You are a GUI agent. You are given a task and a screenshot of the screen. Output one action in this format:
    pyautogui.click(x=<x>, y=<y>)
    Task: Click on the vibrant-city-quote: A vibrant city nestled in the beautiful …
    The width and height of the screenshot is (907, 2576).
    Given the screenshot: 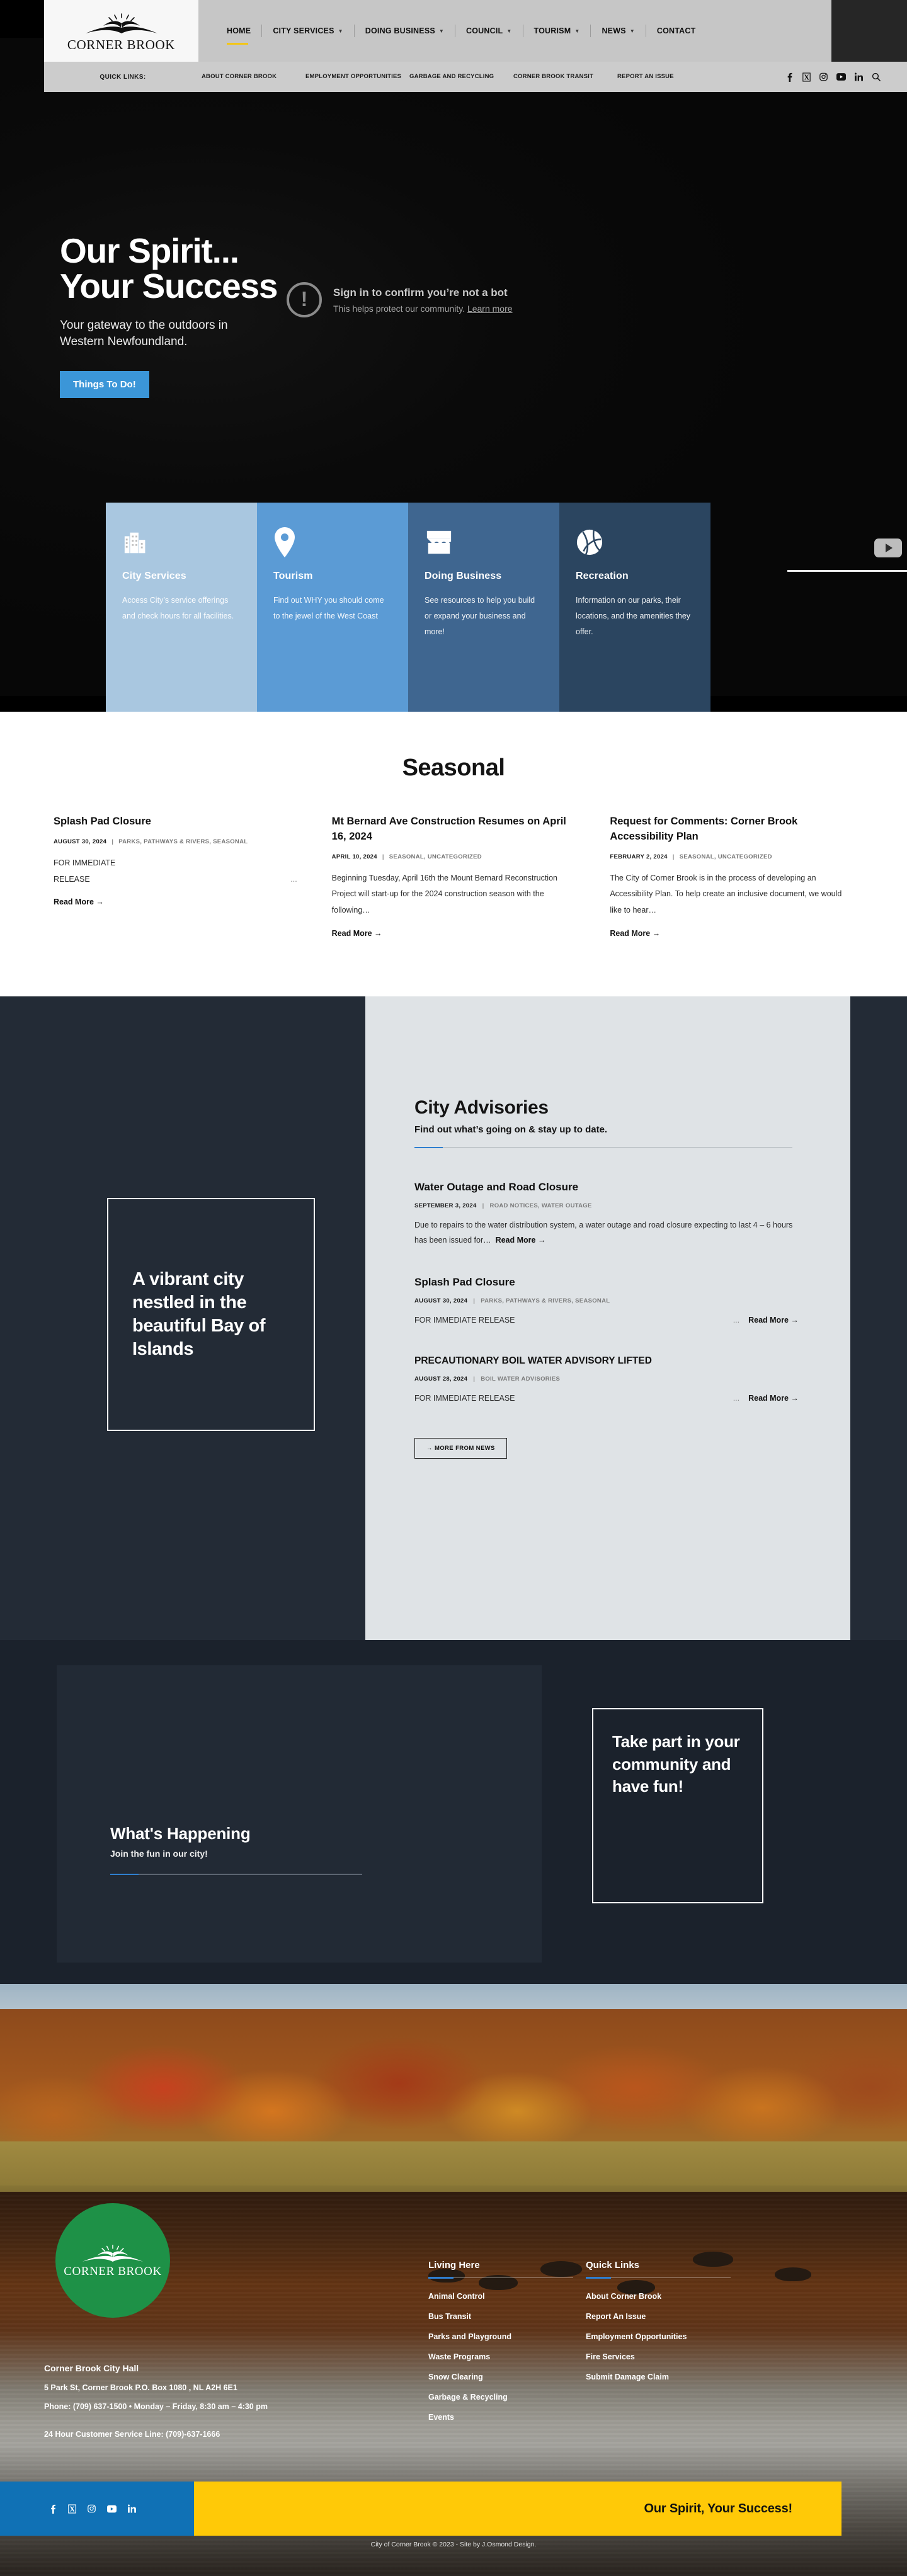 What is the action you would take?
    pyautogui.click(x=199, y=1314)
    